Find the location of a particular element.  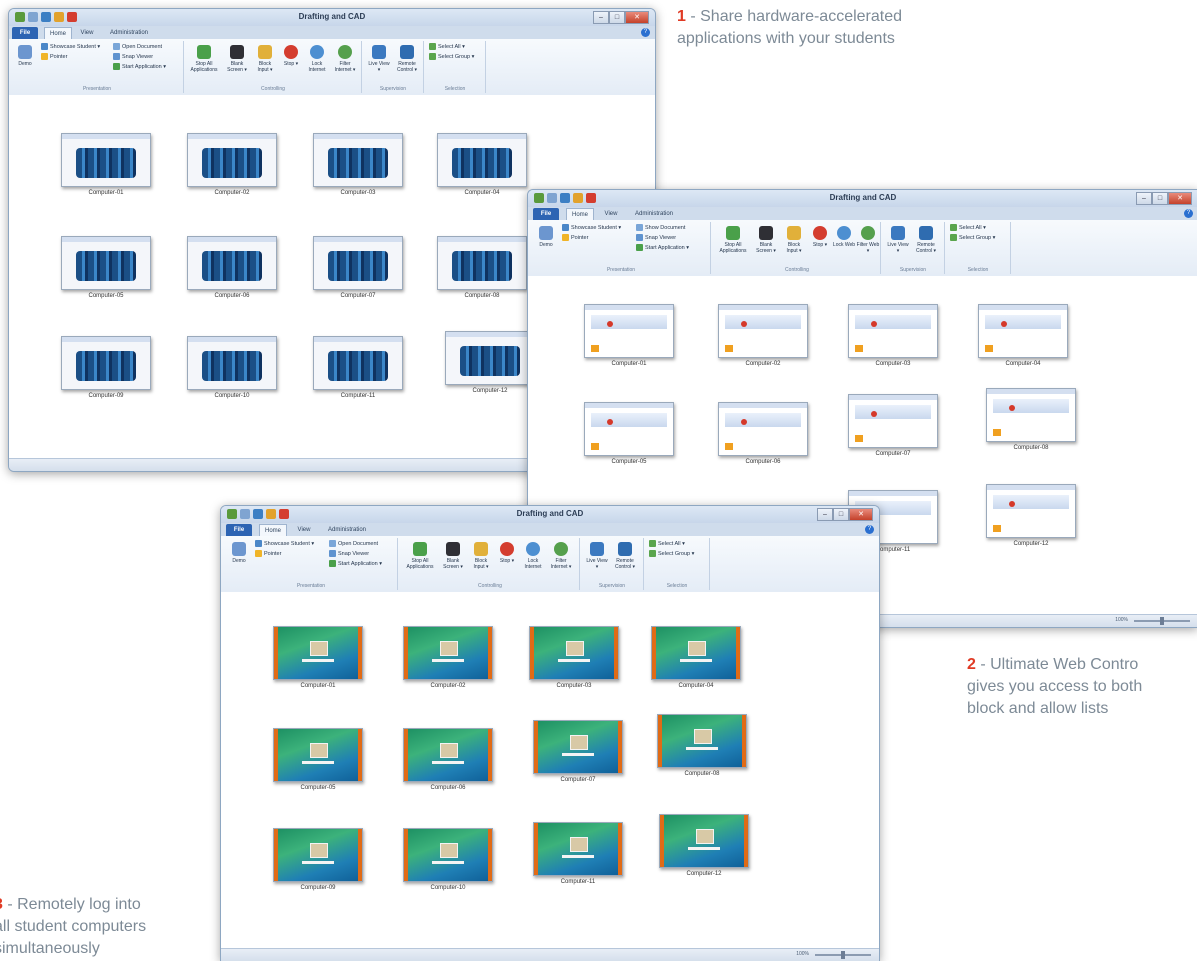

lock-web-button: Lock Web is located at coordinates (844, 237).